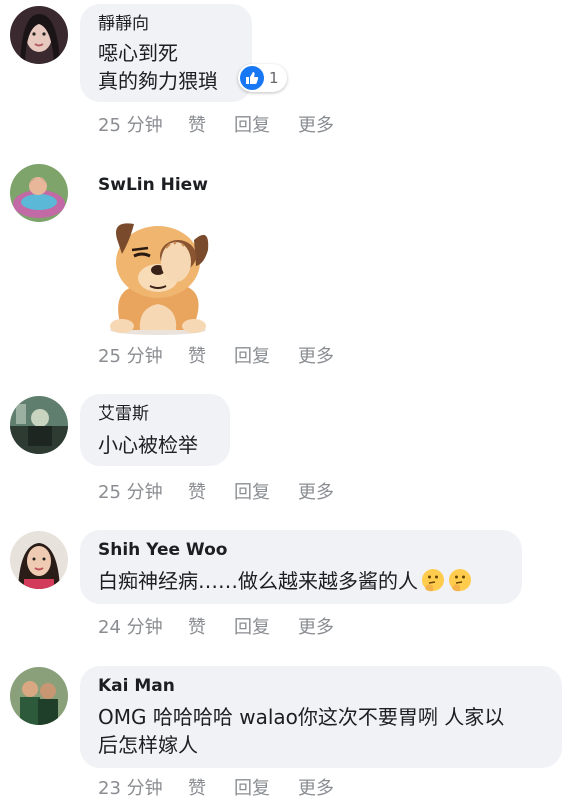  What do you see at coordinates (252, 78) in the screenshot?
I see `like-reaction-icon` at bounding box center [252, 78].